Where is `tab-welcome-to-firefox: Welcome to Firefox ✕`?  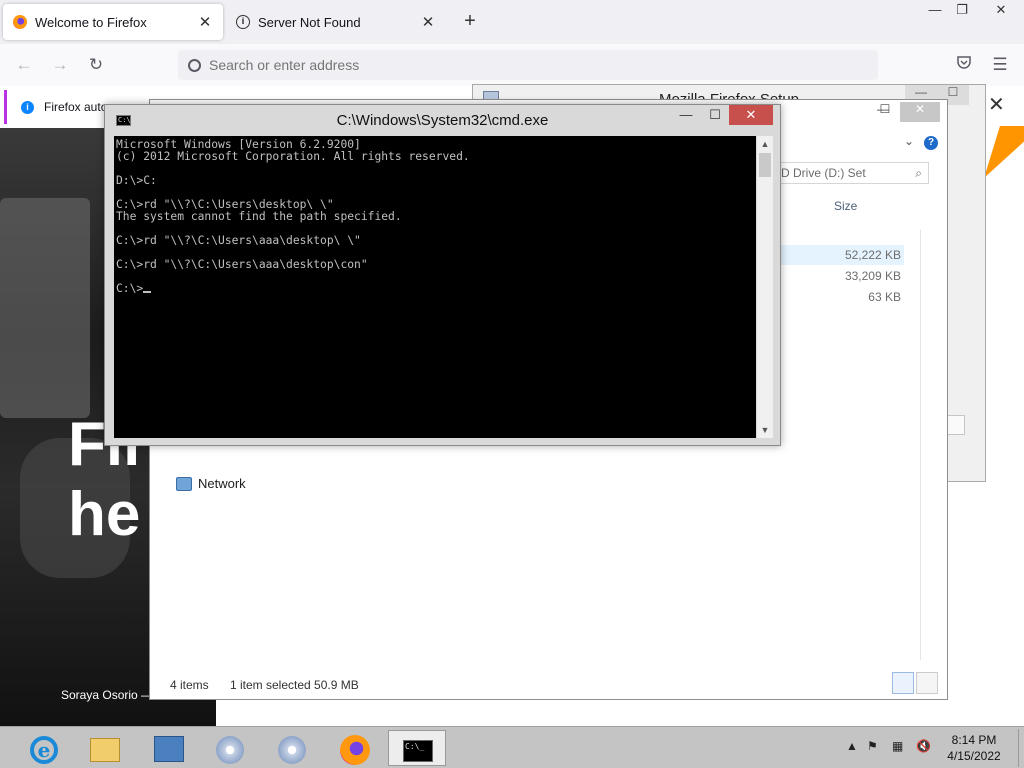
tab-welcome-to-firefox: Welcome to Firefox ✕ is located at coordinates (113, 22).